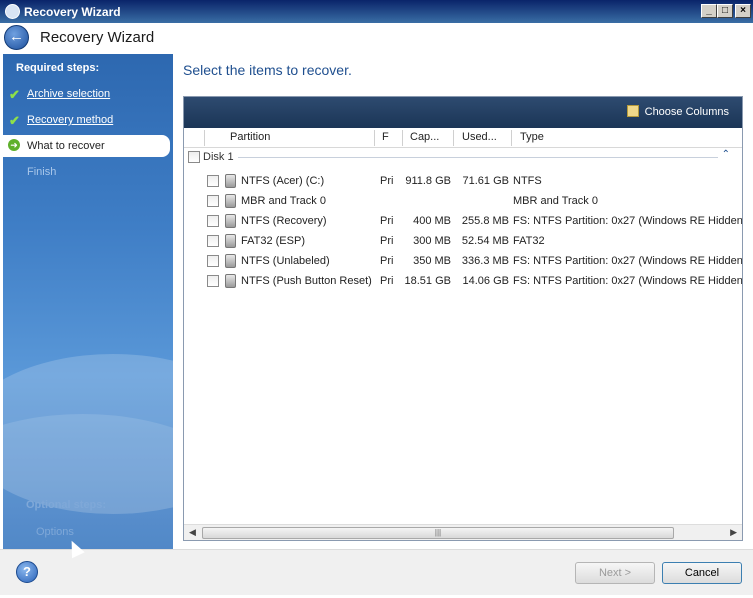 This screenshot has width=753, height=598. Describe the element at coordinates (55, 532) in the screenshot. I see `step-options: Options` at that location.